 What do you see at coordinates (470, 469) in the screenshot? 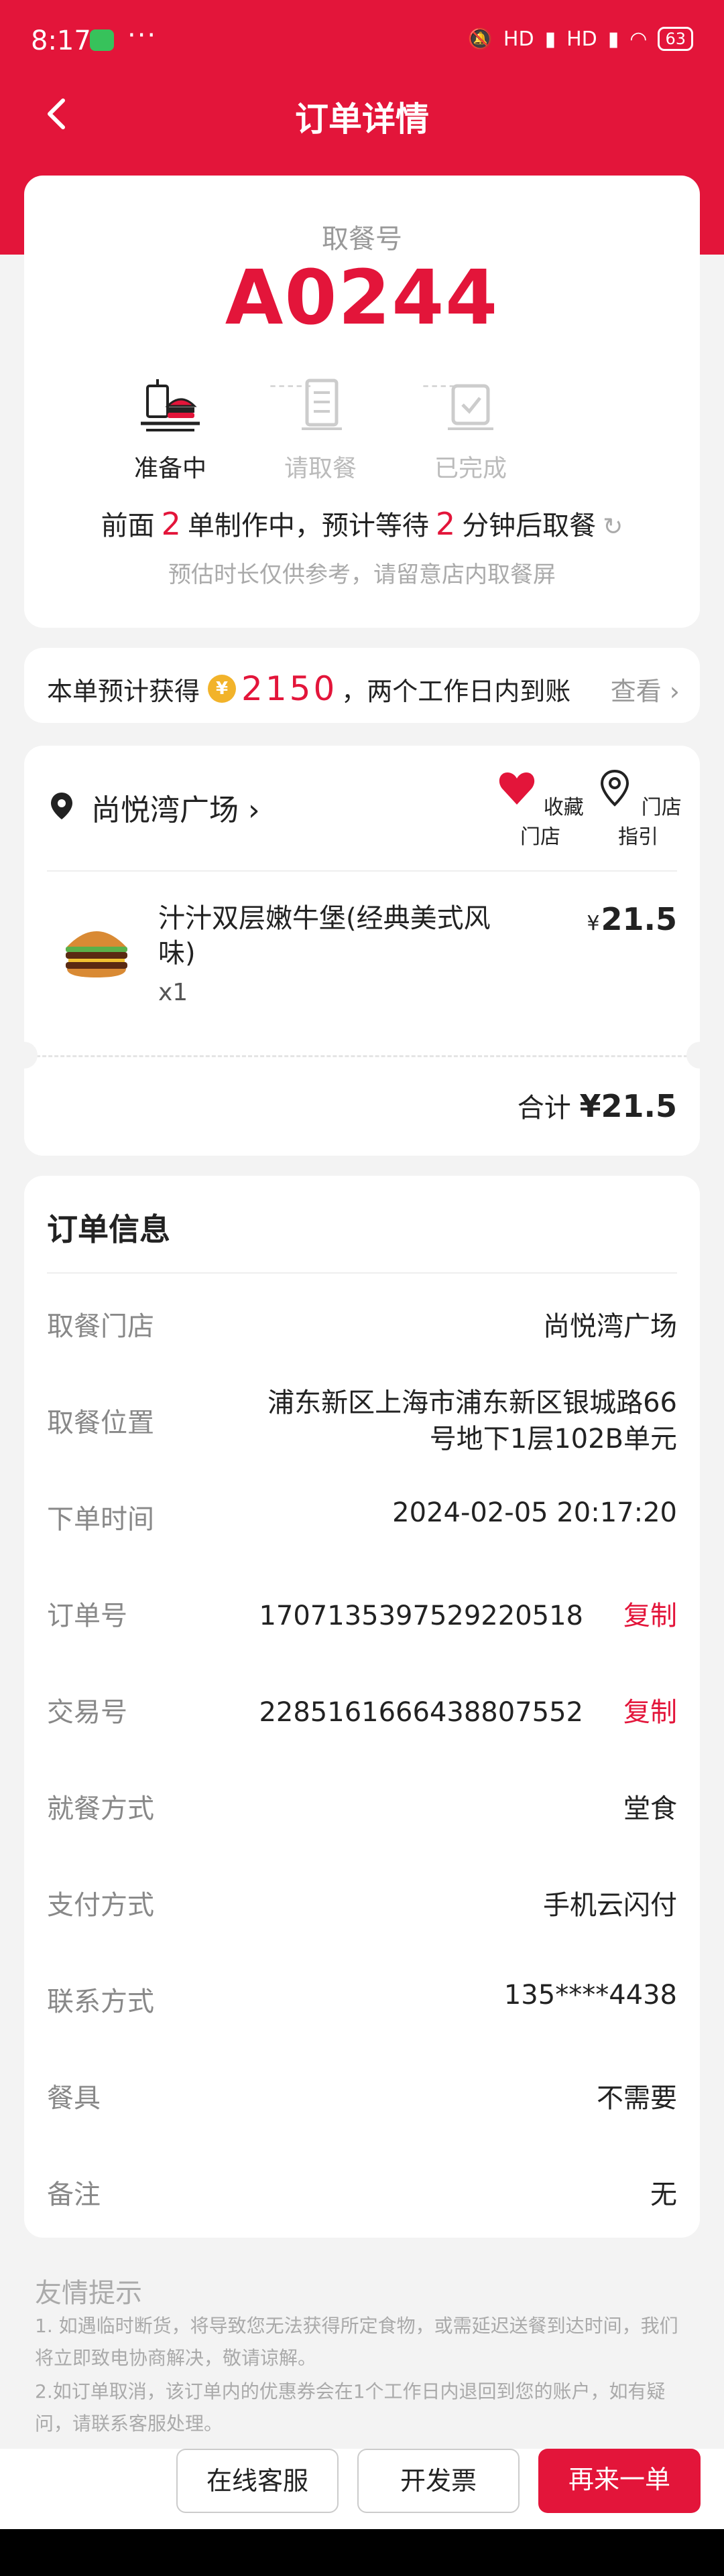
I see `step-label: 已完成` at bounding box center [470, 469].